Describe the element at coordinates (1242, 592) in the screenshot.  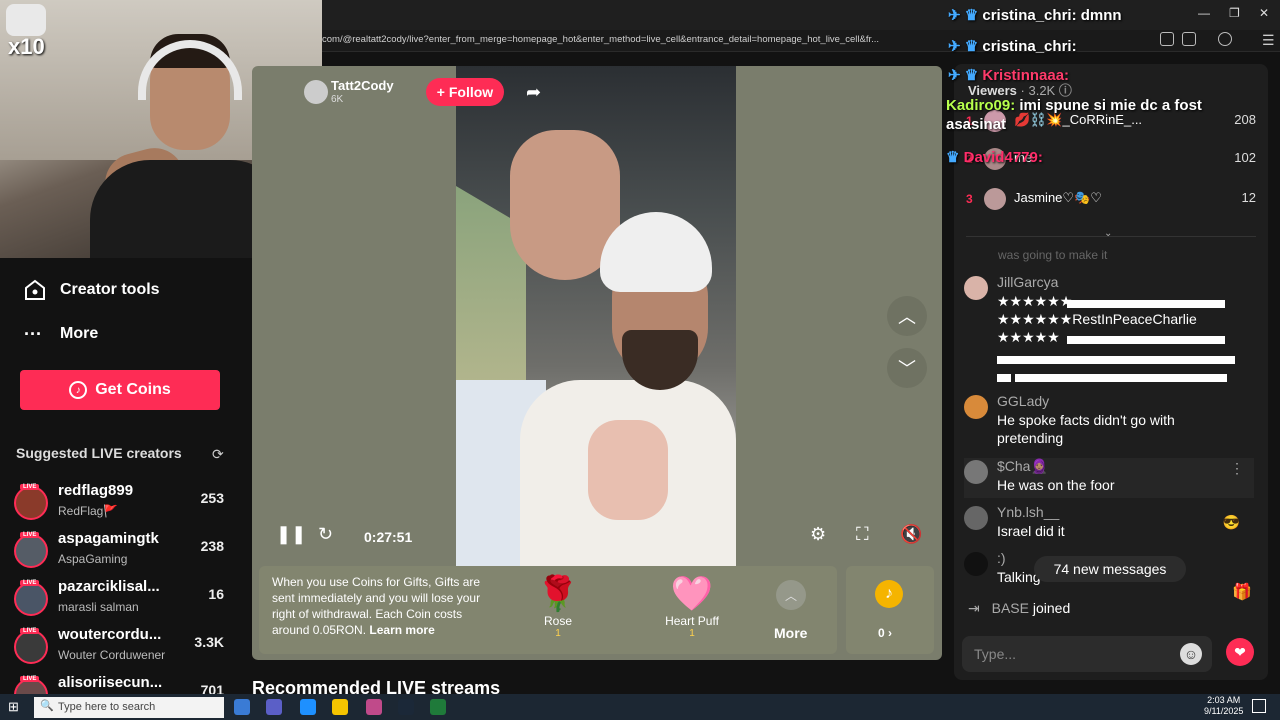
I see `gift-icon: 🎁` at that location.